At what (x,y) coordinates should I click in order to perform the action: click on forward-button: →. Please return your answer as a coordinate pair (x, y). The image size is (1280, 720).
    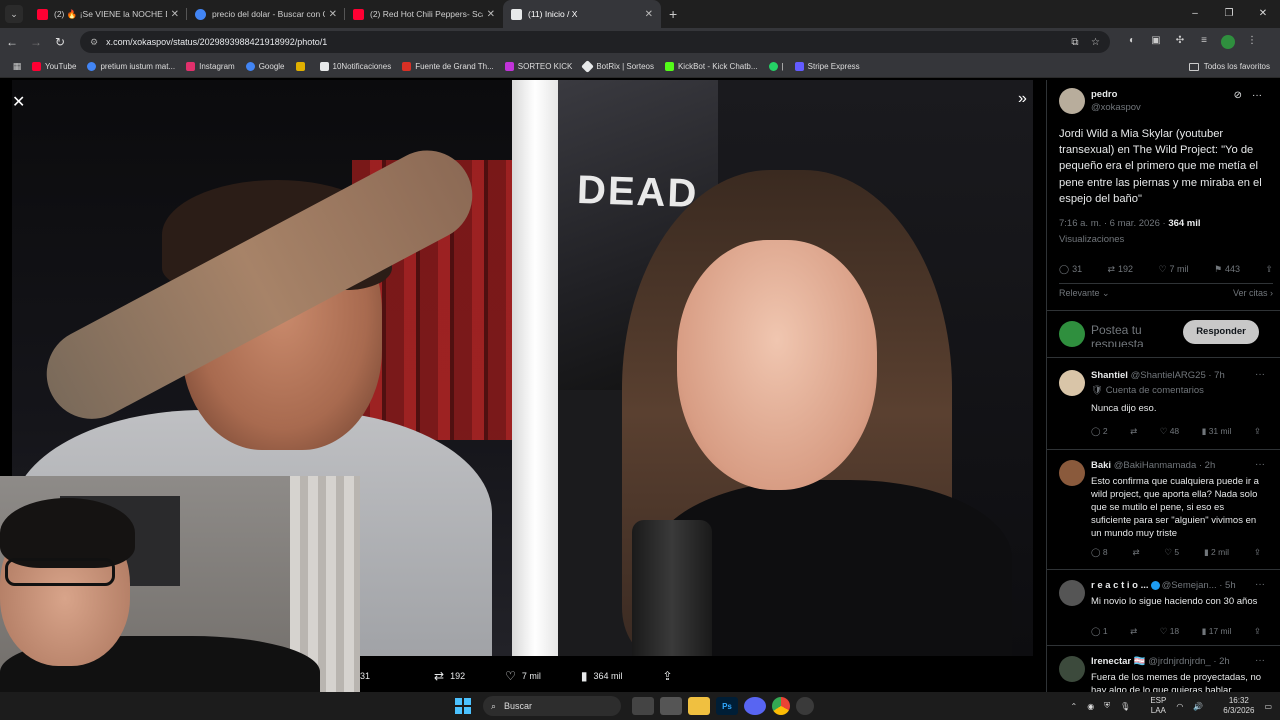
    Looking at the image, I should click on (36, 42).